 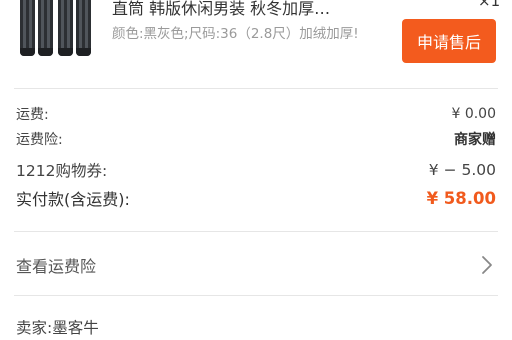 What do you see at coordinates (32, 115) in the screenshot?
I see `shipping-label: 运费:` at bounding box center [32, 115].